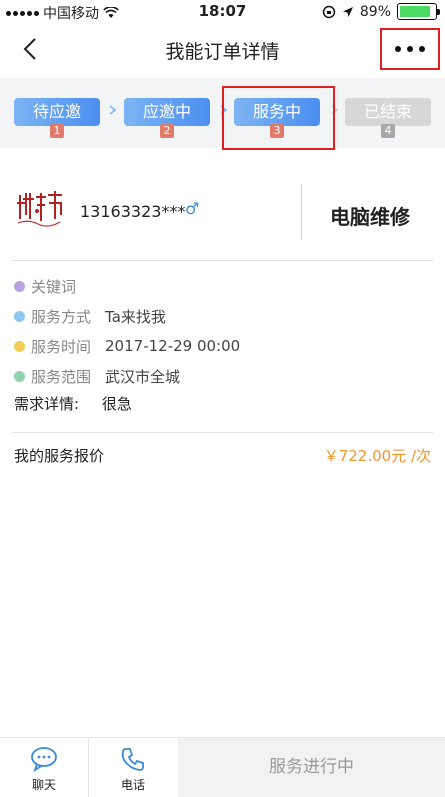  I want to click on step-2: 应邀中 2, so click(167, 118).